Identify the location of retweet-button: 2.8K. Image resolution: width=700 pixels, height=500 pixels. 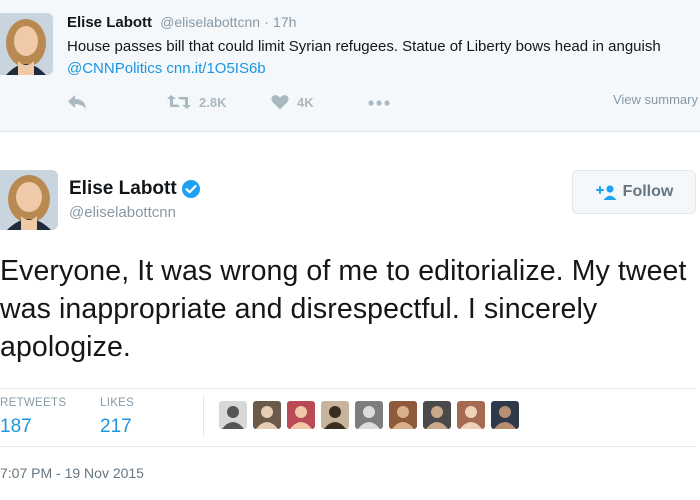
(196, 102).